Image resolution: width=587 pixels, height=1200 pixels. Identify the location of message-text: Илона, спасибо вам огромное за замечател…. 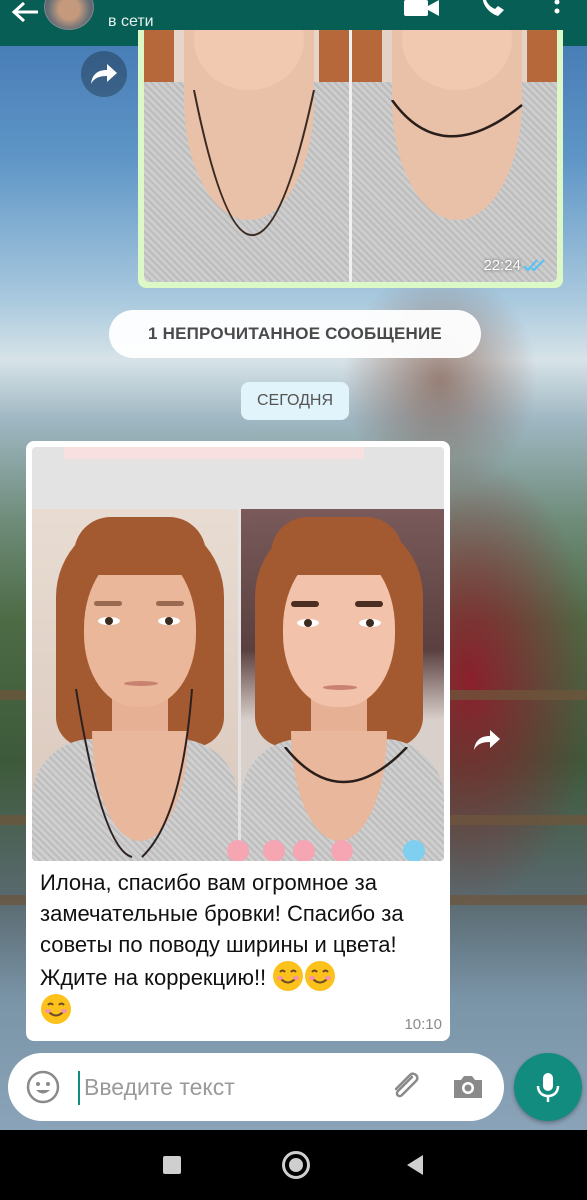
(238, 943).